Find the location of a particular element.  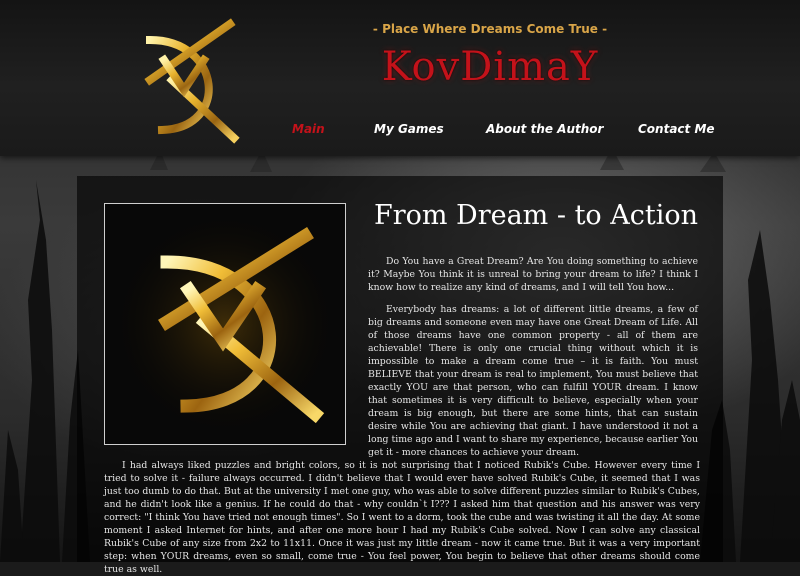

nav-my-games-link: My Games is located at coordinates (409, 129).